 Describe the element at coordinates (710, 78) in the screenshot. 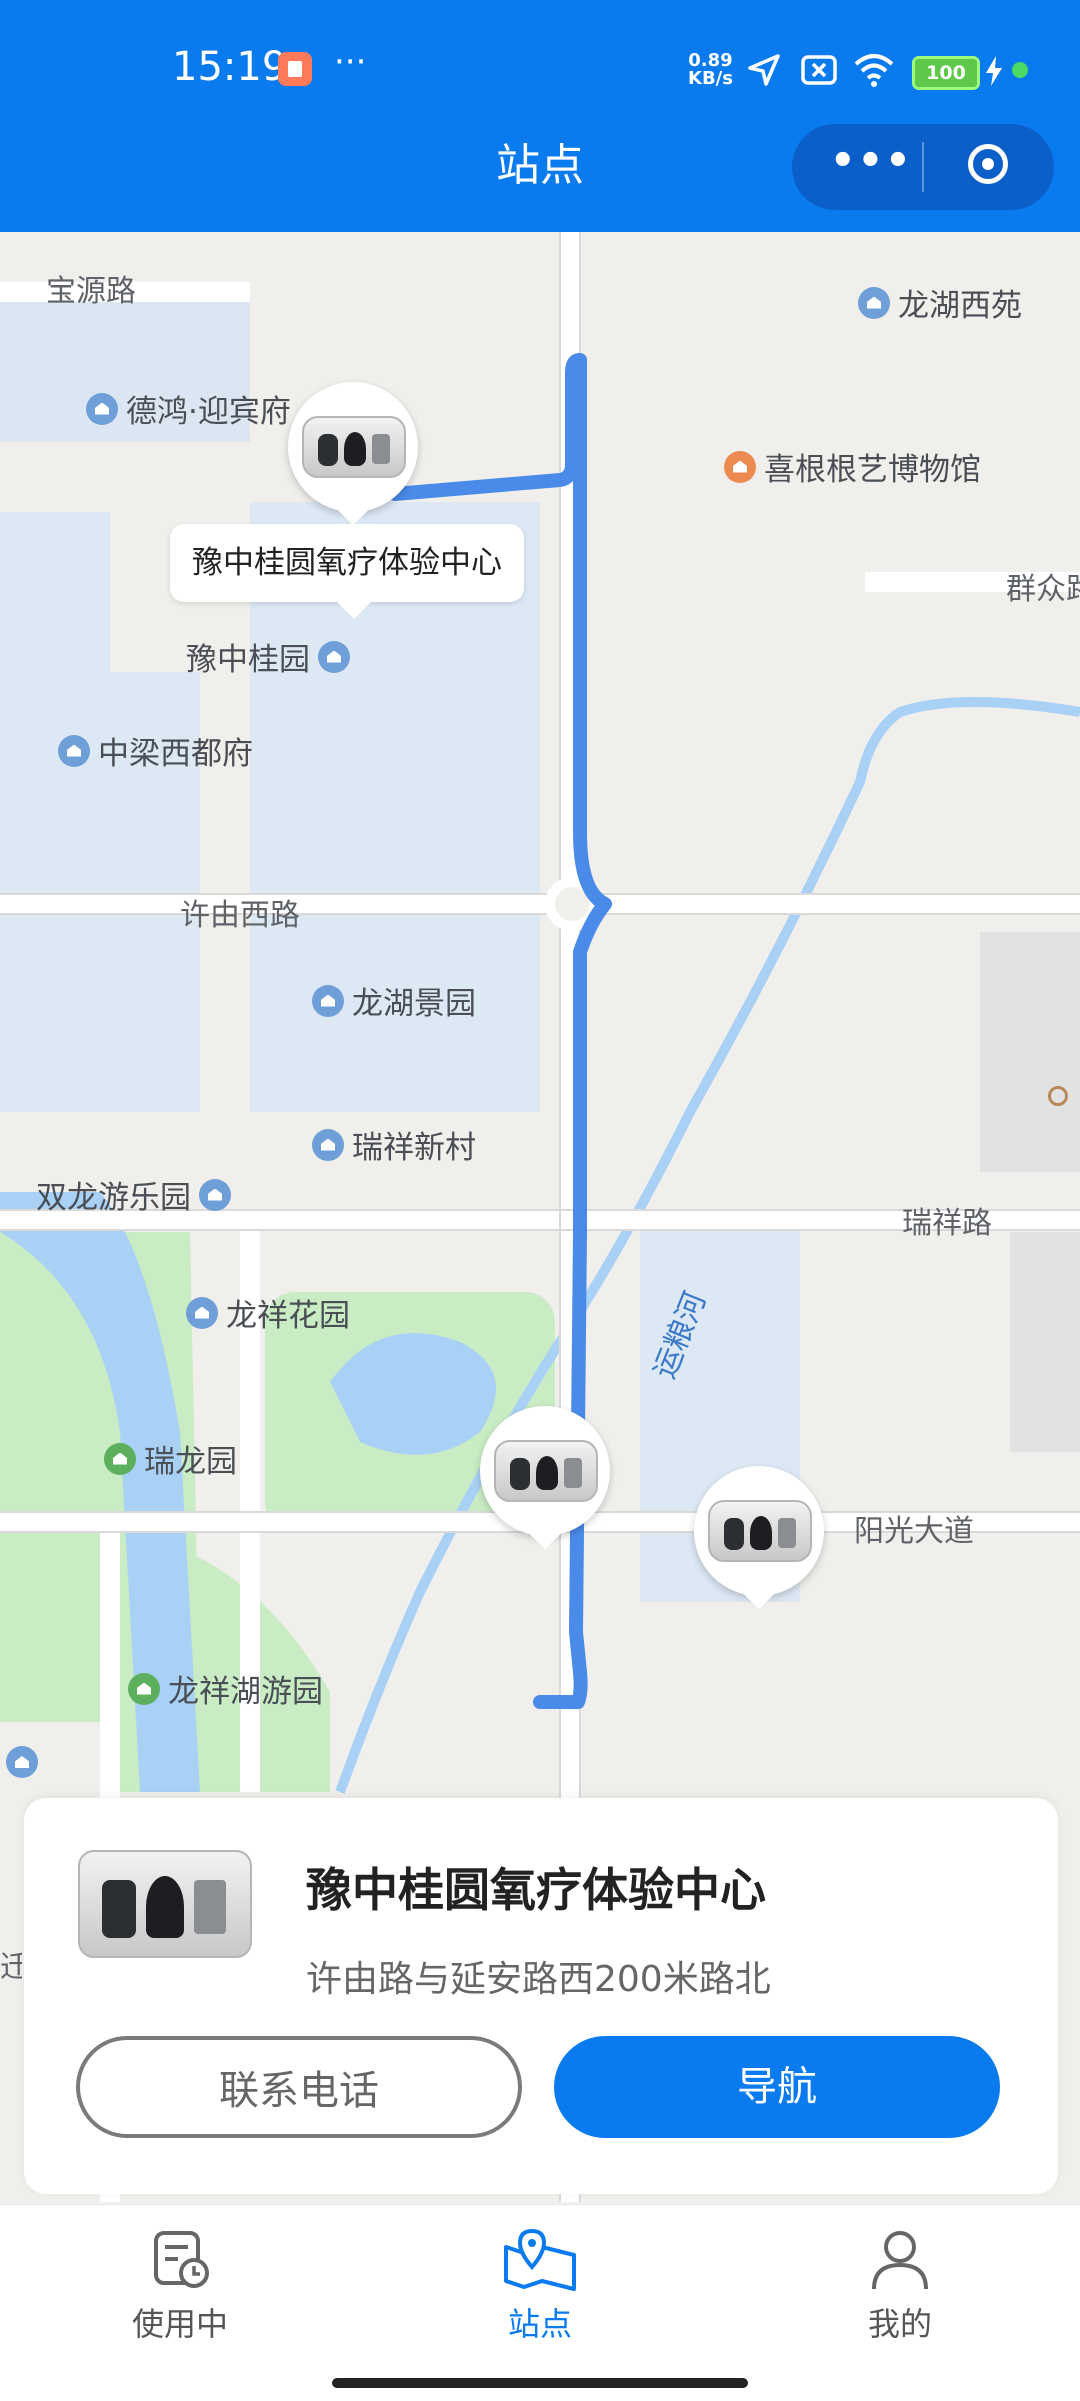

I see `network-speed-unit: KB/s` at that location.